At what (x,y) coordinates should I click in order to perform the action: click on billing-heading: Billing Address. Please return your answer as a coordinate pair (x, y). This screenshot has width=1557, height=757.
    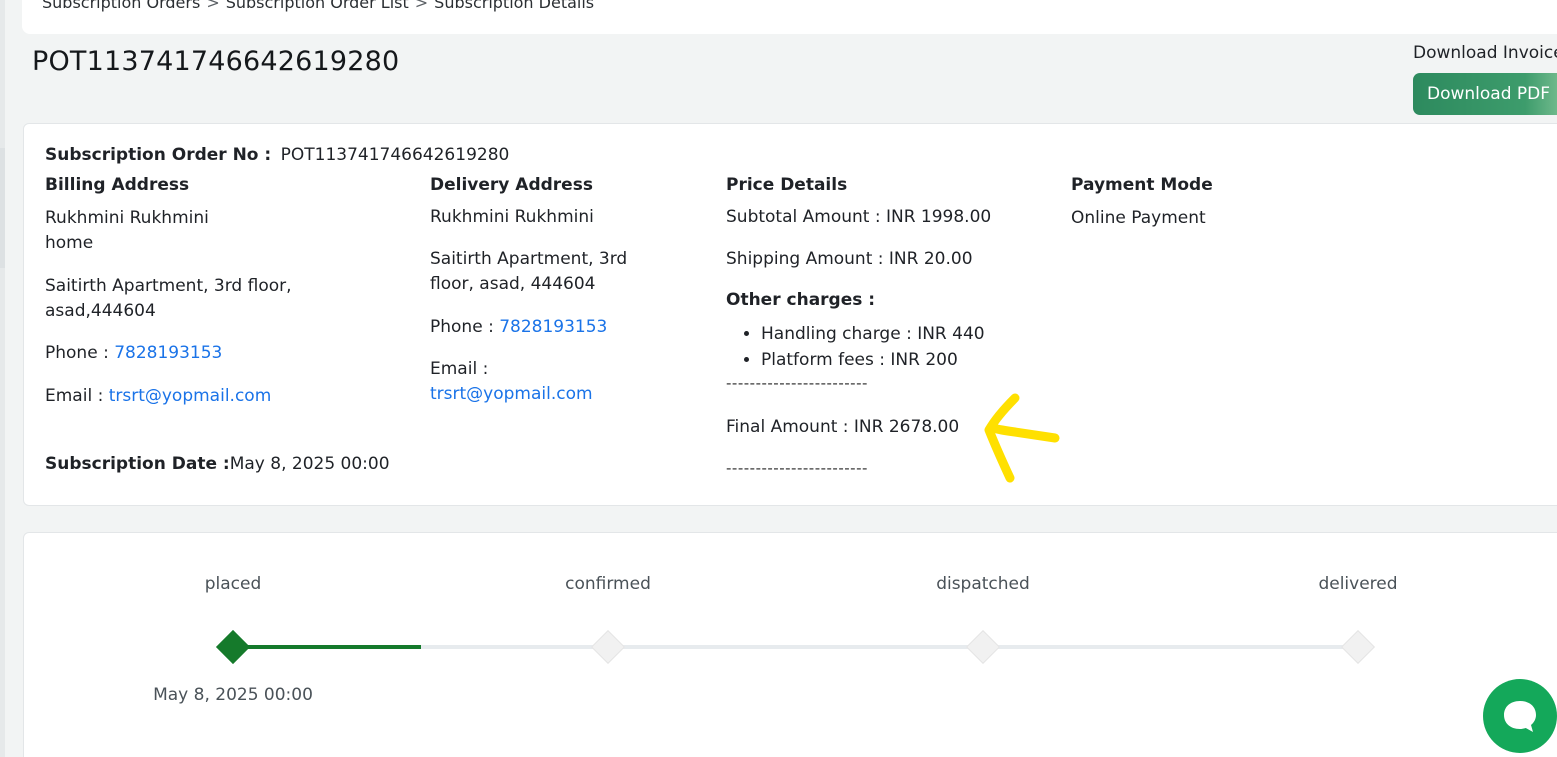
    Looking at the image, I should click on (117, 185).